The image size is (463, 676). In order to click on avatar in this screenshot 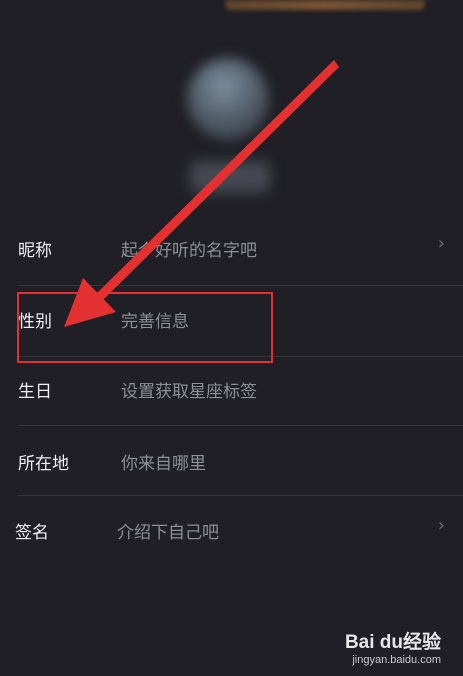, I will do `click(228, 99)`.